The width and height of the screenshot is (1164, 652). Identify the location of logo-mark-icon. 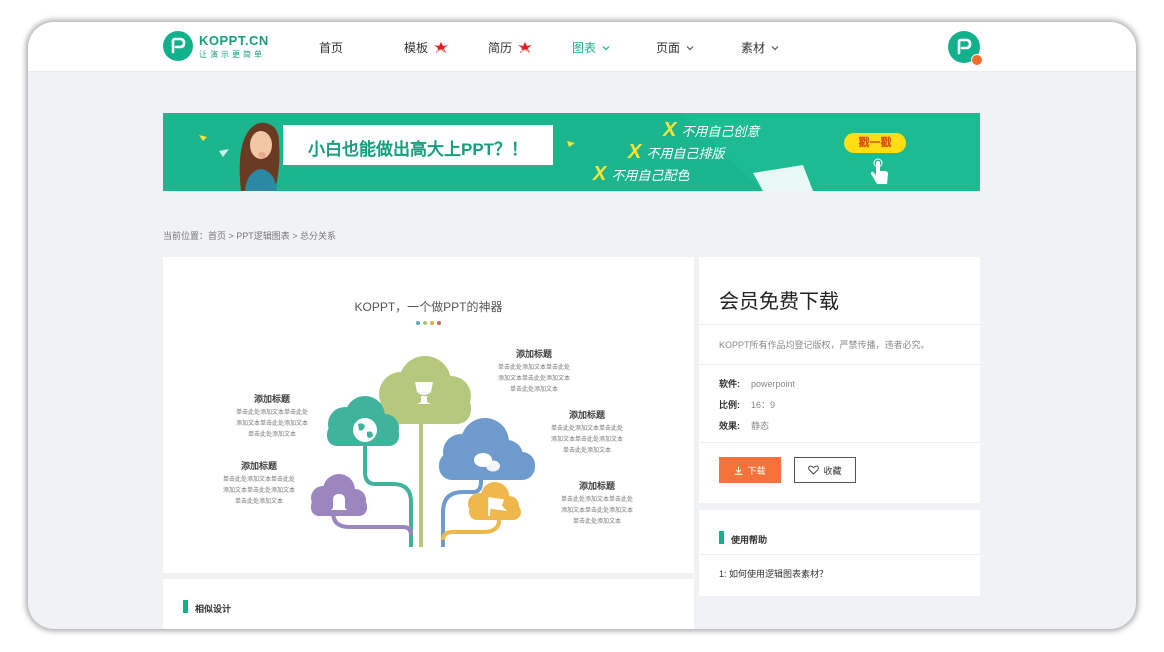
(178, 46).